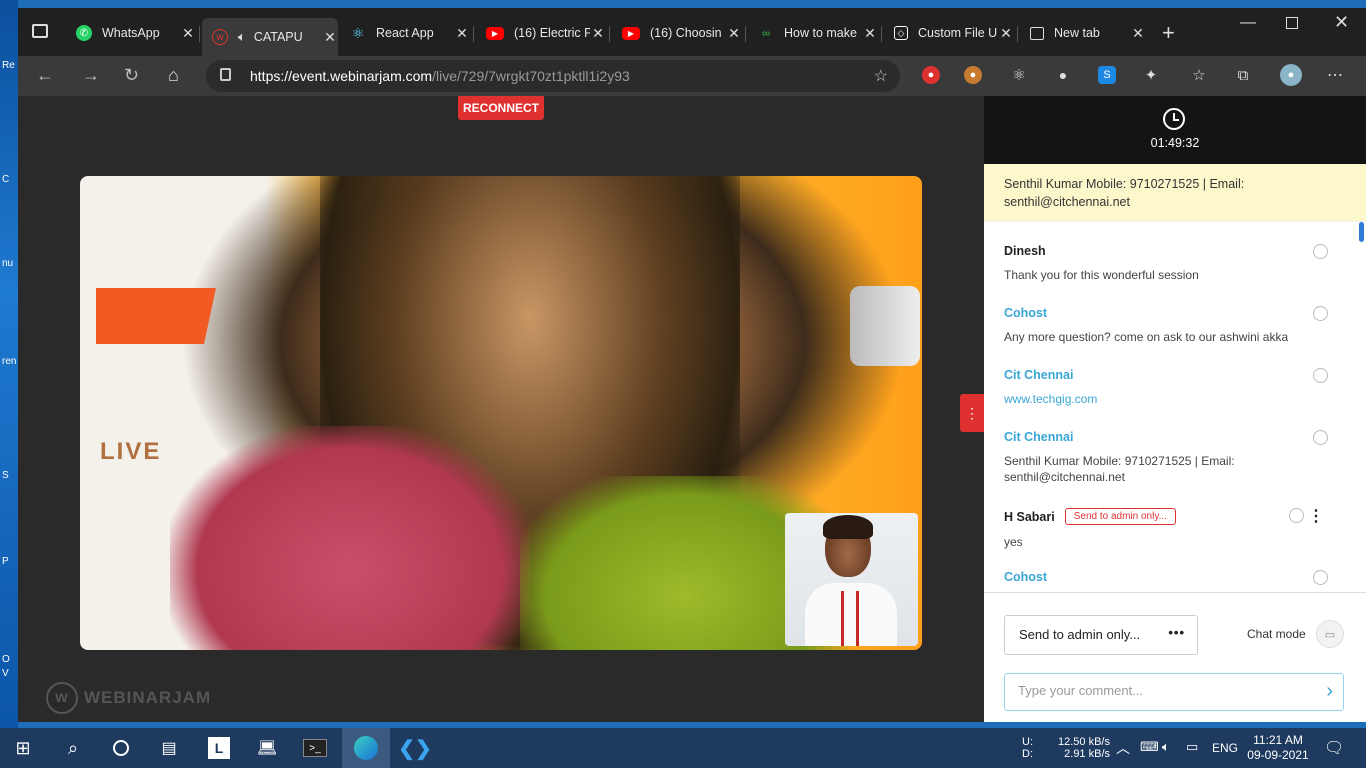 The width and height of the screenshot is (1366, 768). I want to click on tab-title: How to make, so click(820, 33).